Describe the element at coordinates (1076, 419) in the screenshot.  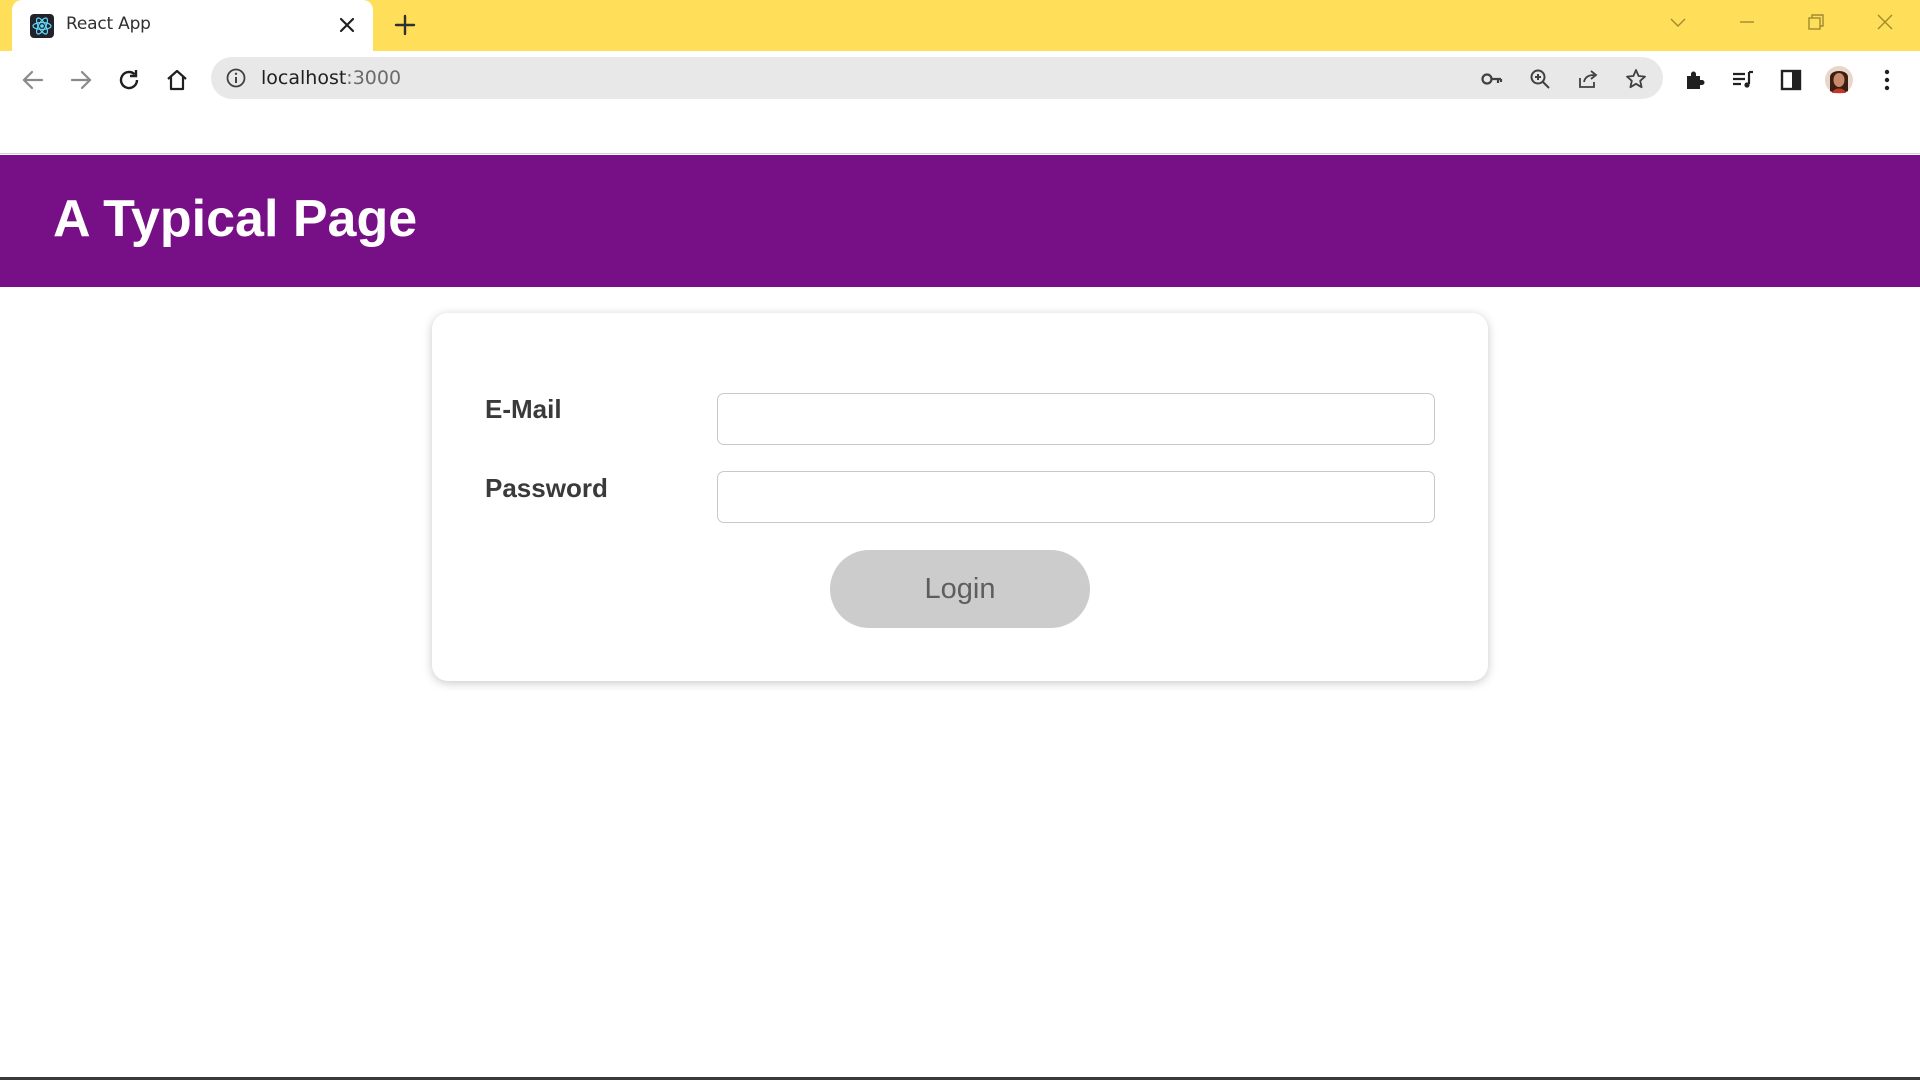
I see `email-field` at that location.